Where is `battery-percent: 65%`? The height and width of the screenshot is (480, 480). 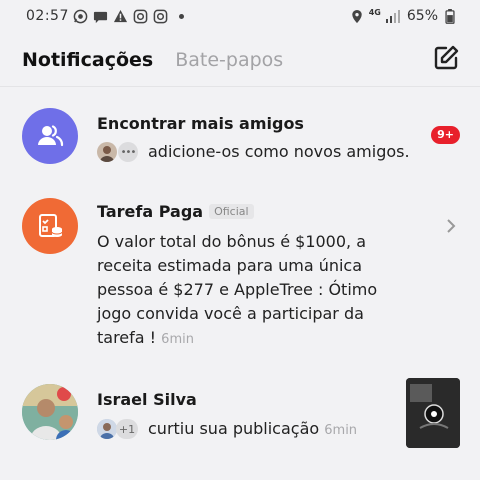
battery-percent: 65% is located at coordinates (422, 16).